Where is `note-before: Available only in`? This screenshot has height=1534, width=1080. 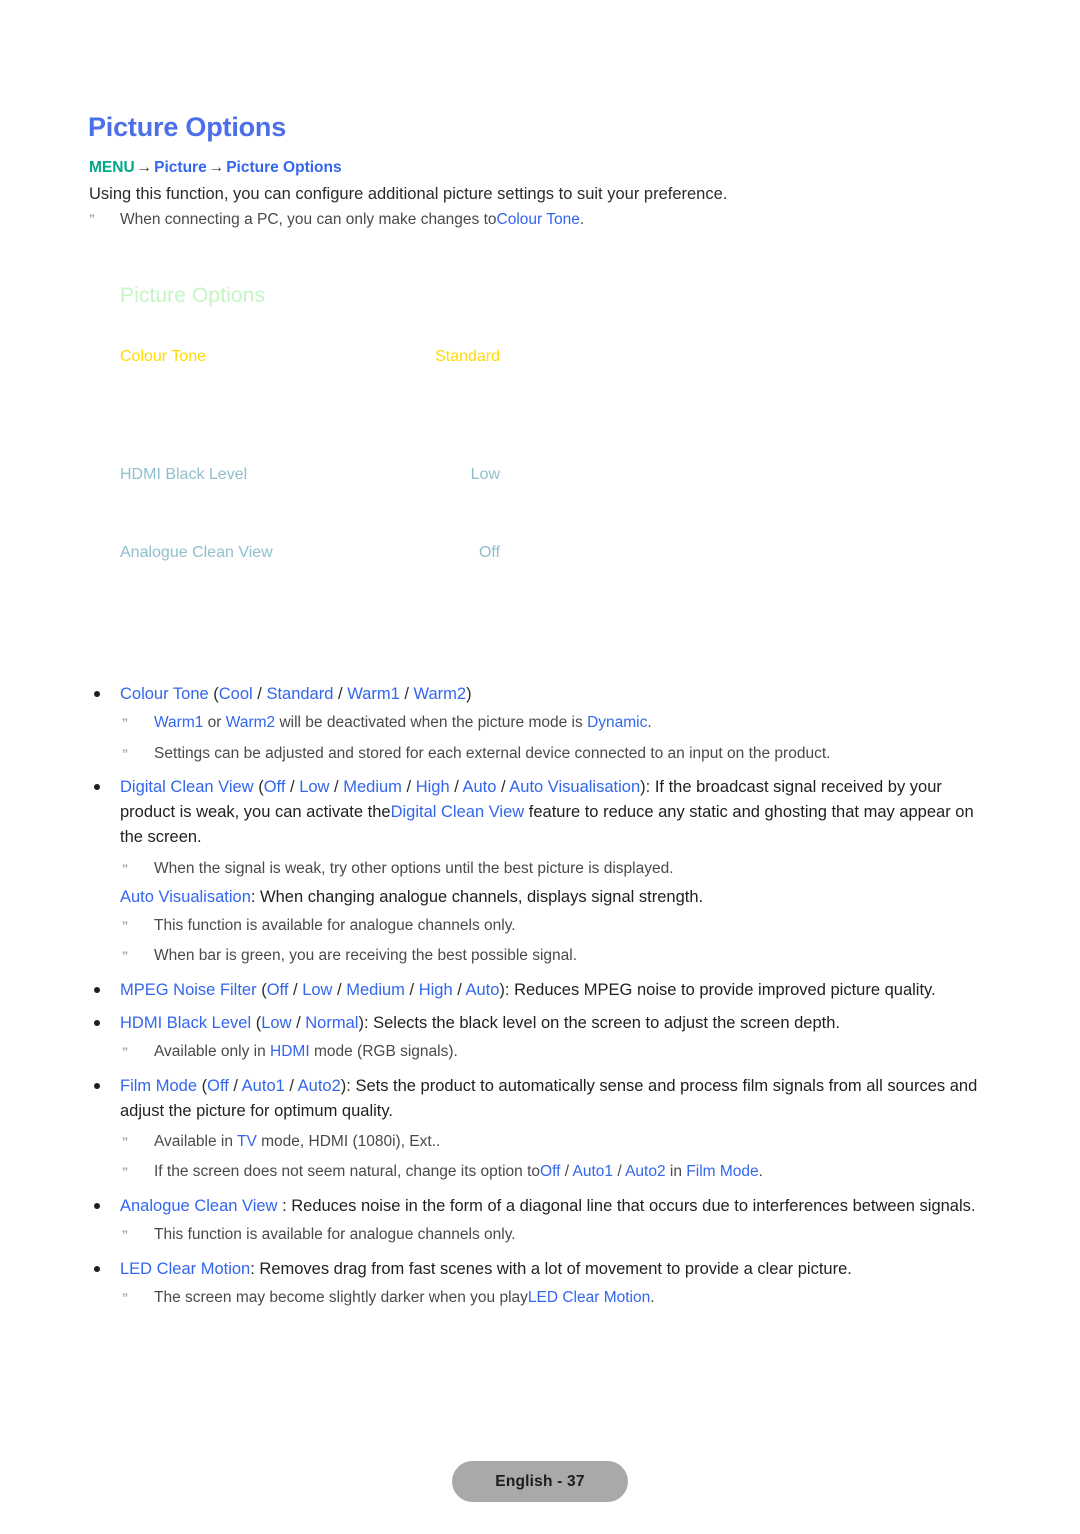 note-before: Available only in is located at coordinates (212, 1051).